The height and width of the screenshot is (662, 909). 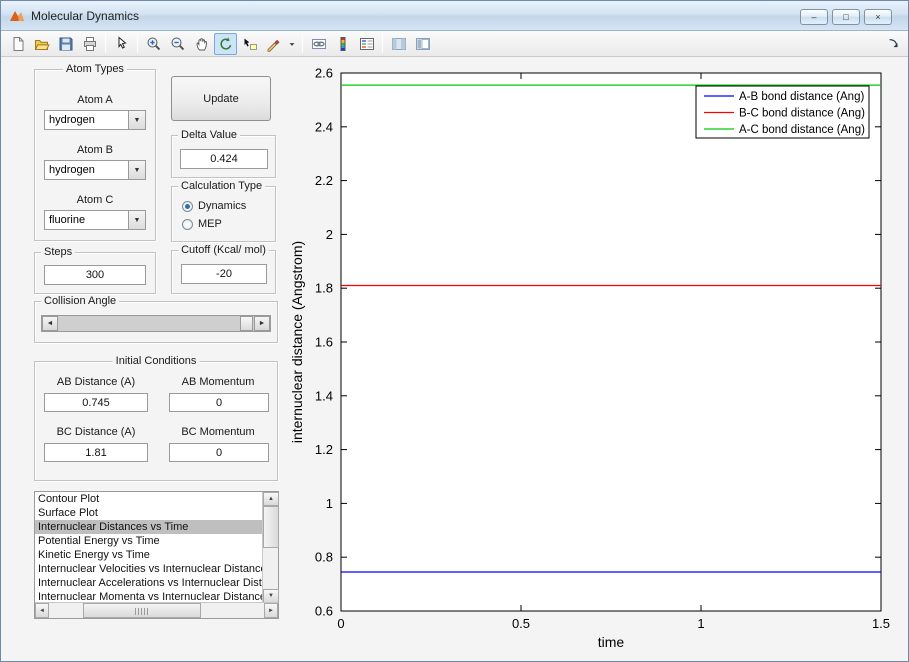 I want to click on insert-legend-button, so click(x=366, y=44).